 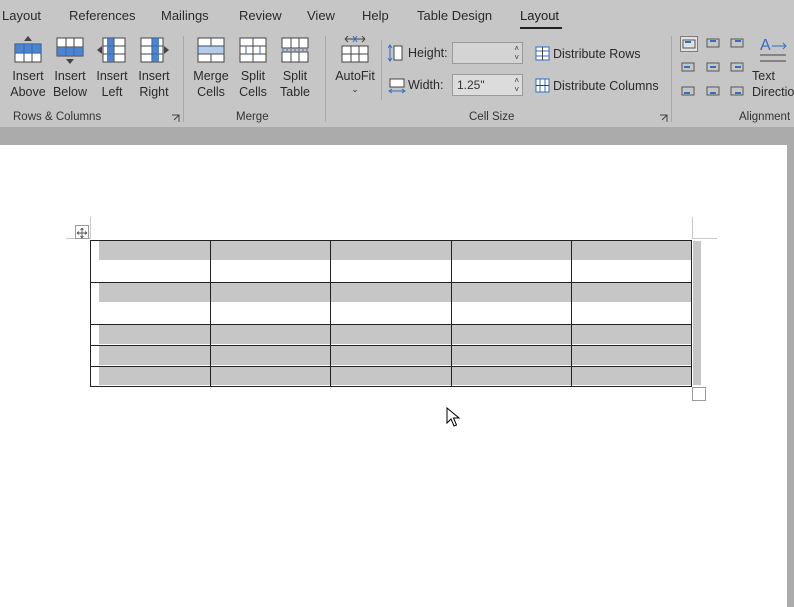 What do you see at coordinates (699, 394) in the screenshot?
I see `table-resize-handle` at bounding box center [699, 394].